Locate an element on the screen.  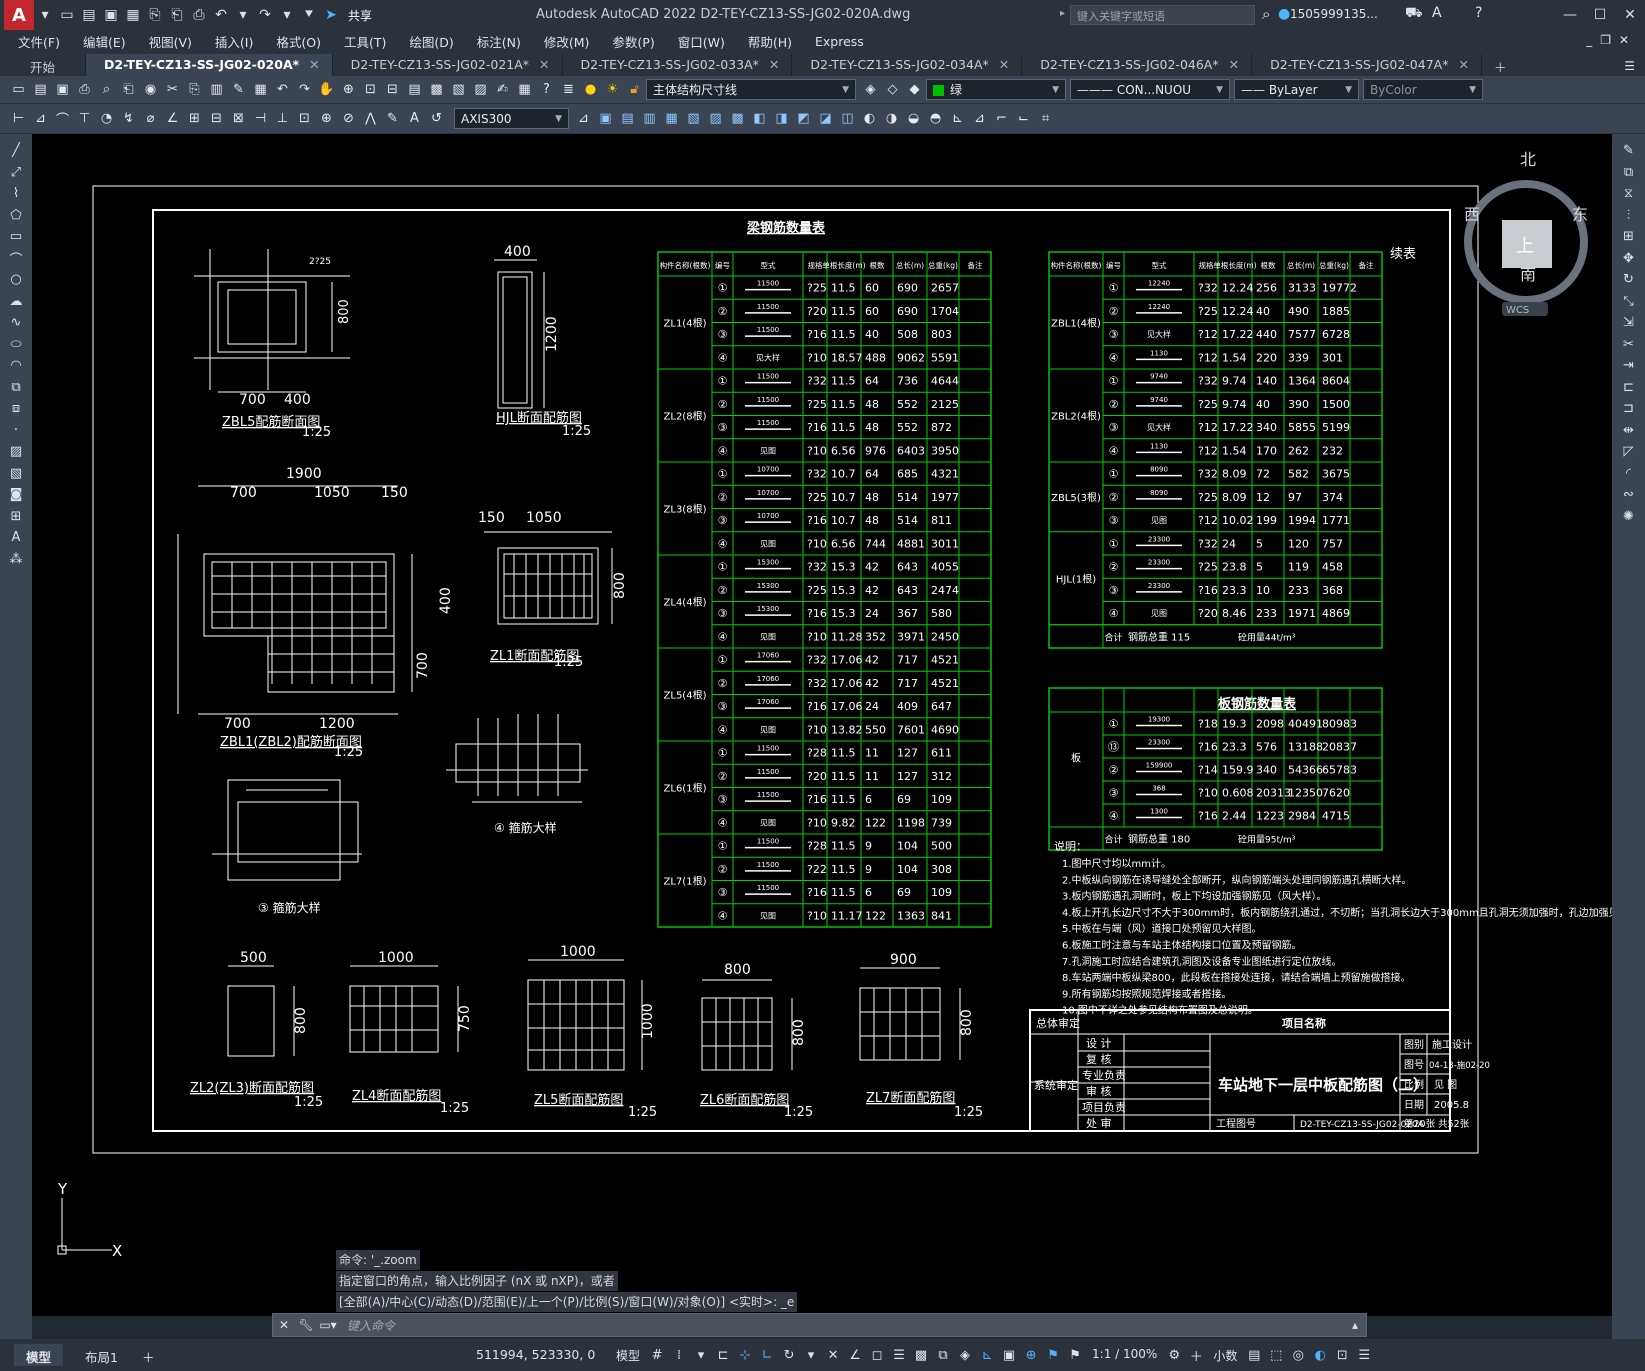
view-icon-8: ◧ is located at coordinates (759, 118).